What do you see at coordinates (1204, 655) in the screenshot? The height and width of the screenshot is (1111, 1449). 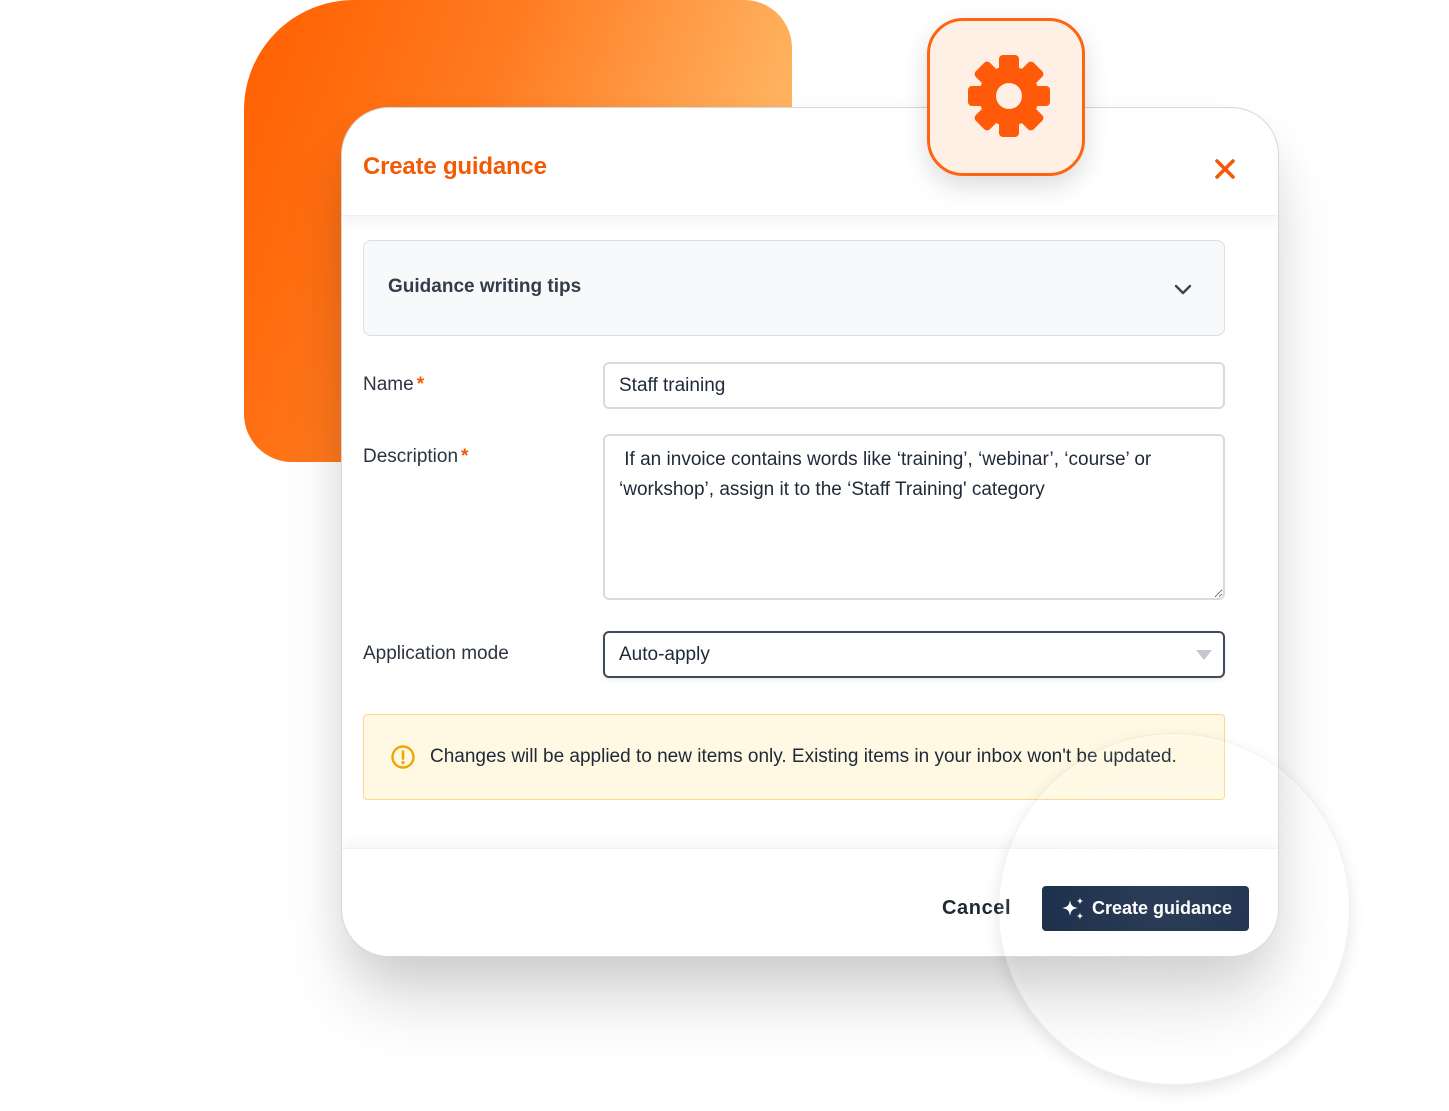 I see `caret-down-icon` at bounding box center [1204, 655].